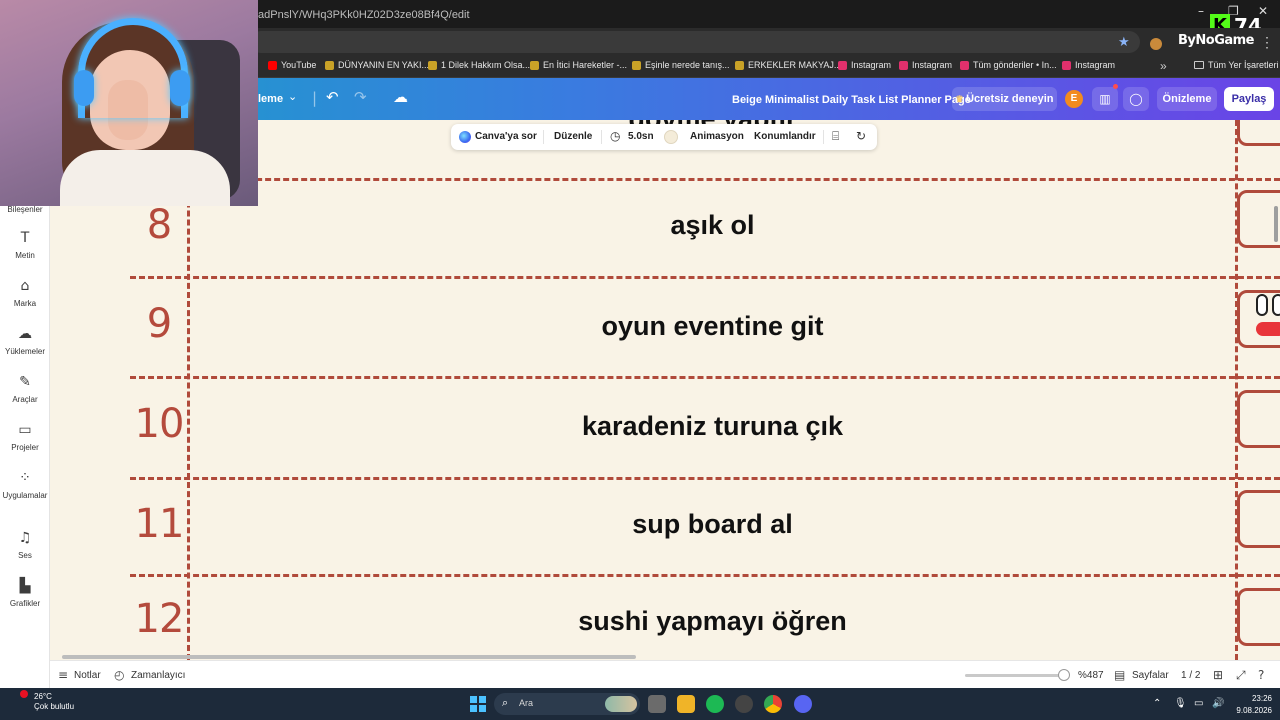 Image resolution: width=1280 pixels, height=720 pixels. What do you see at coordinates (25, 586) in the screenshot?
I see `charts-icon: ▙` at bounding box center [25, 586].